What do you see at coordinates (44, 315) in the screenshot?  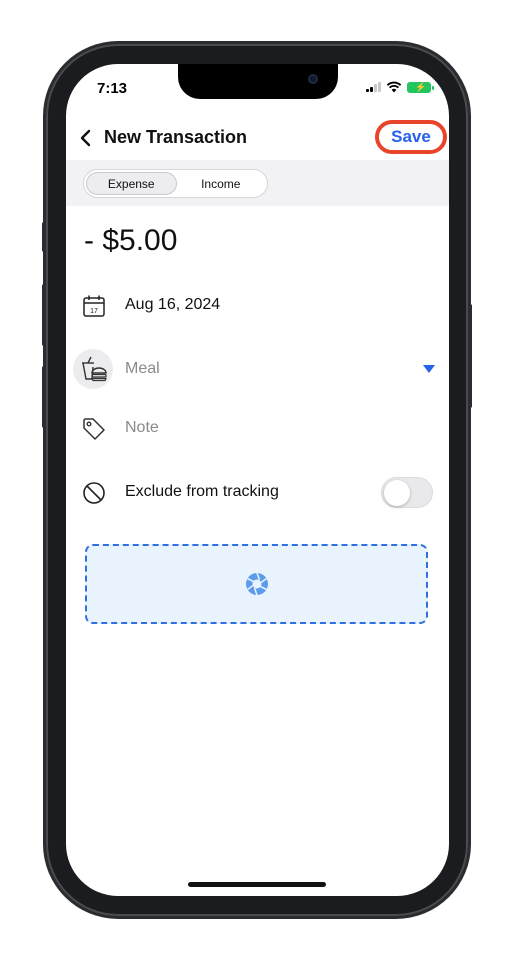 I see `phone-volume-up-button` at bounding box center [44, 315].